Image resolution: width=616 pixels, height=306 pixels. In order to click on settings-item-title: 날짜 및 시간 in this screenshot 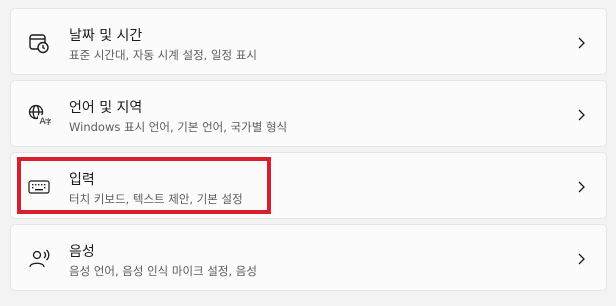, I will do `click(106, 36)`.